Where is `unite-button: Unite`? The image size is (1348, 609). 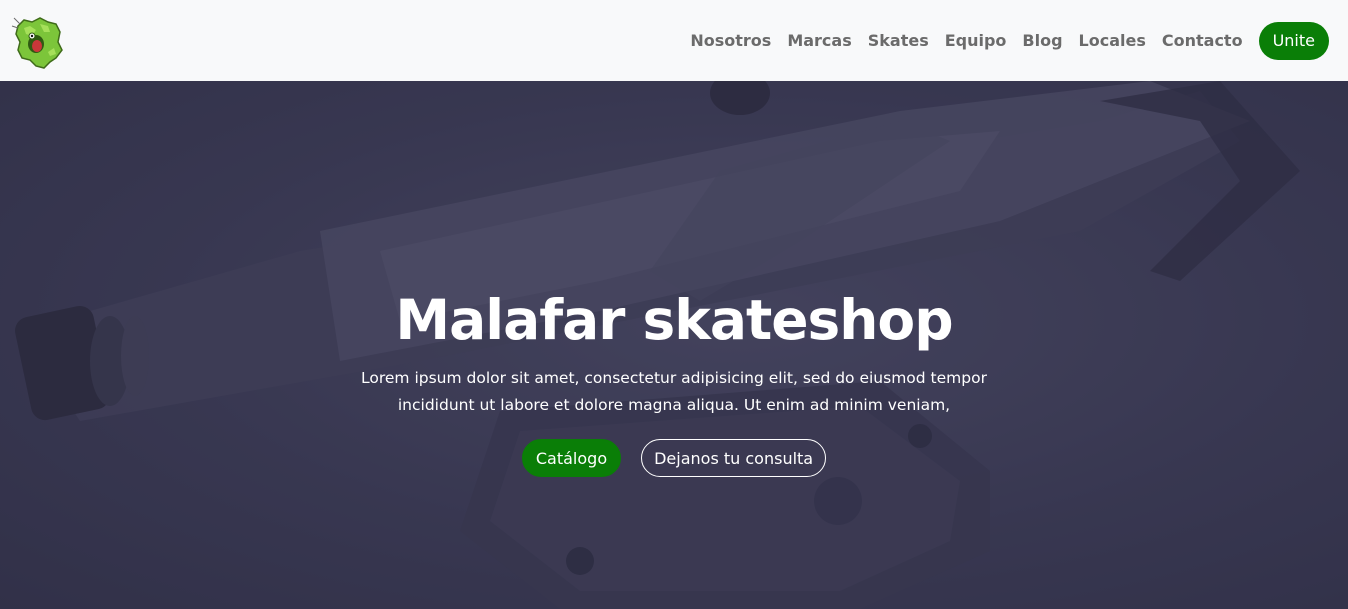
unite-button: Unite is located at coordinates (1293, 40).